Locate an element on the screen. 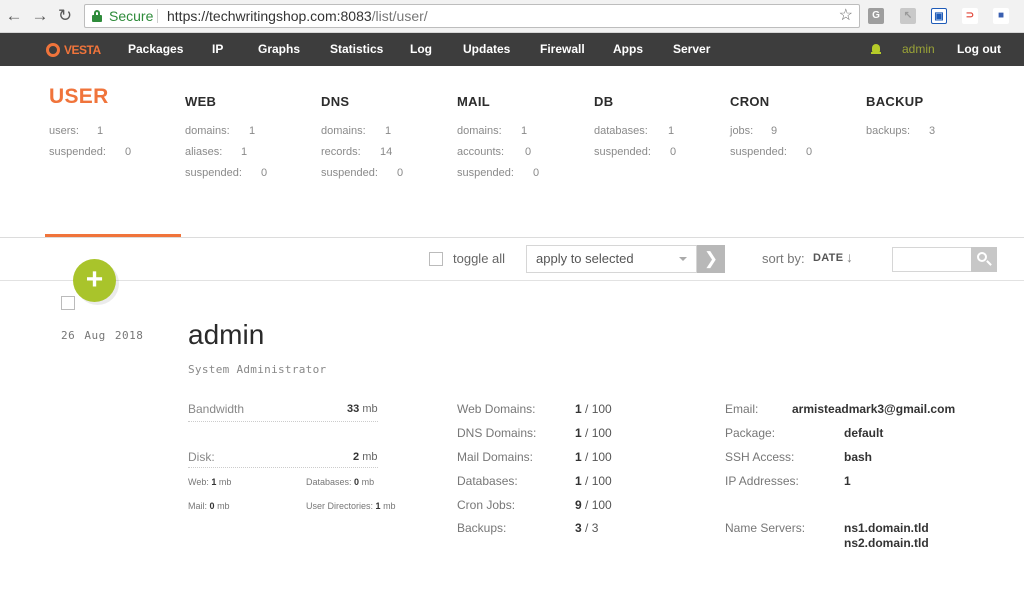  url-path: /list/user/ is located at coordinates (399, 16).